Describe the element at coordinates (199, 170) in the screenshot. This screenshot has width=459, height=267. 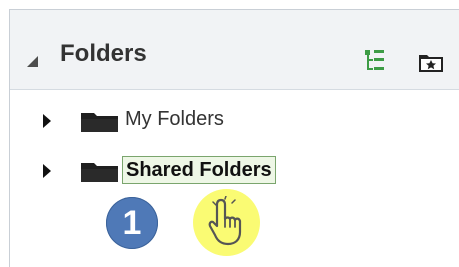
I see `tree-item-label-highlighted: Shared Folders` at that location.